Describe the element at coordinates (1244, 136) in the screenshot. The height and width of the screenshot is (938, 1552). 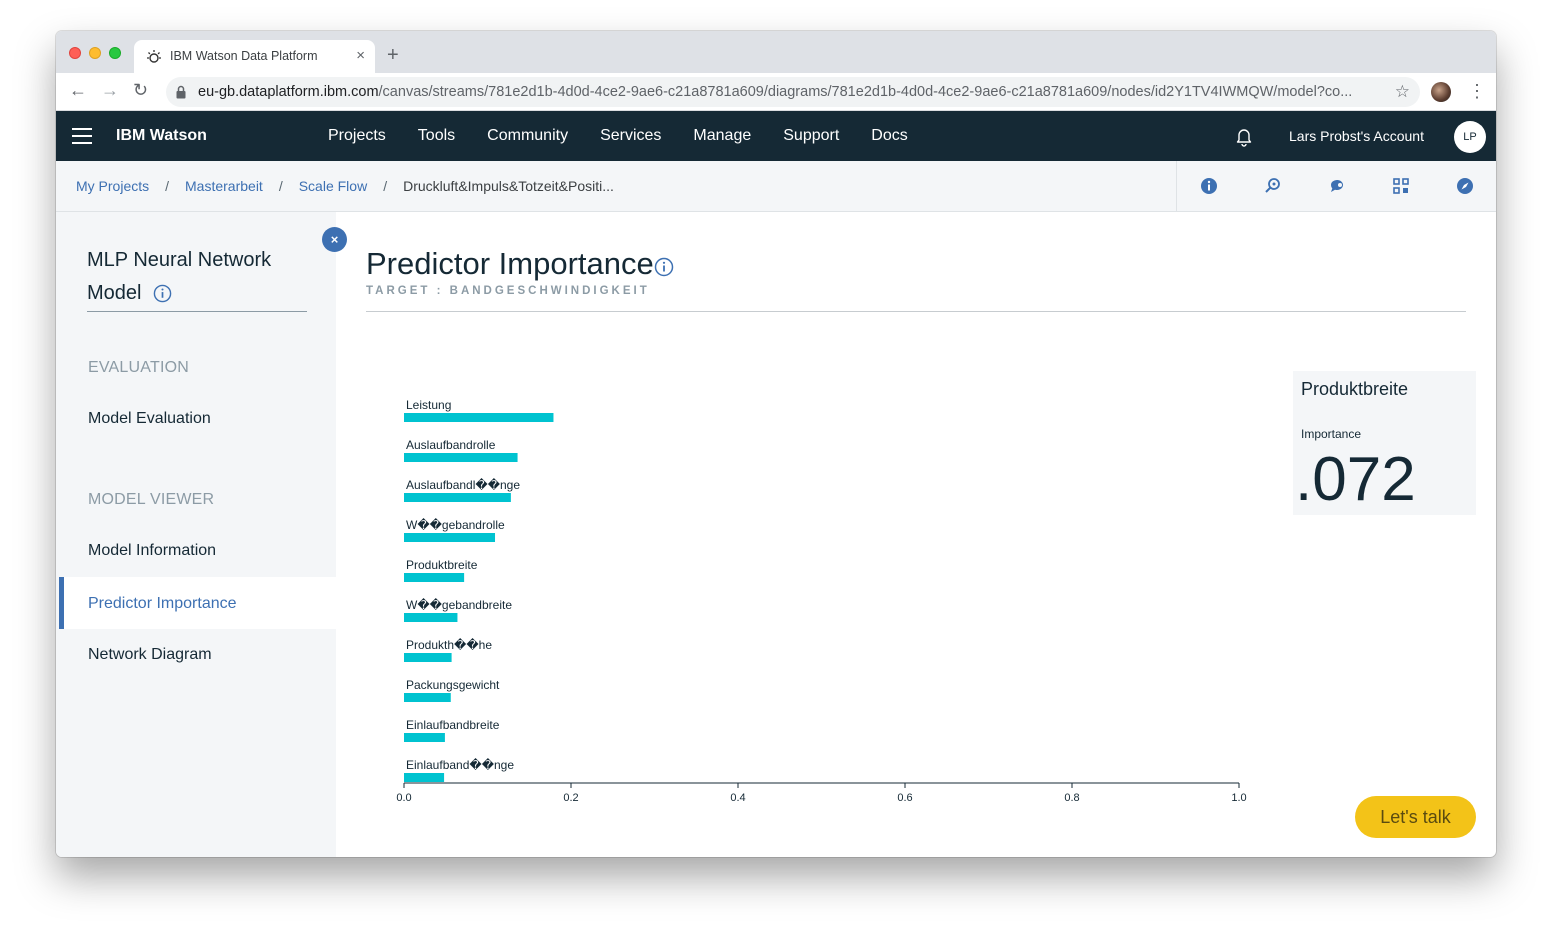
I see `notification-bell-icon` at that location.